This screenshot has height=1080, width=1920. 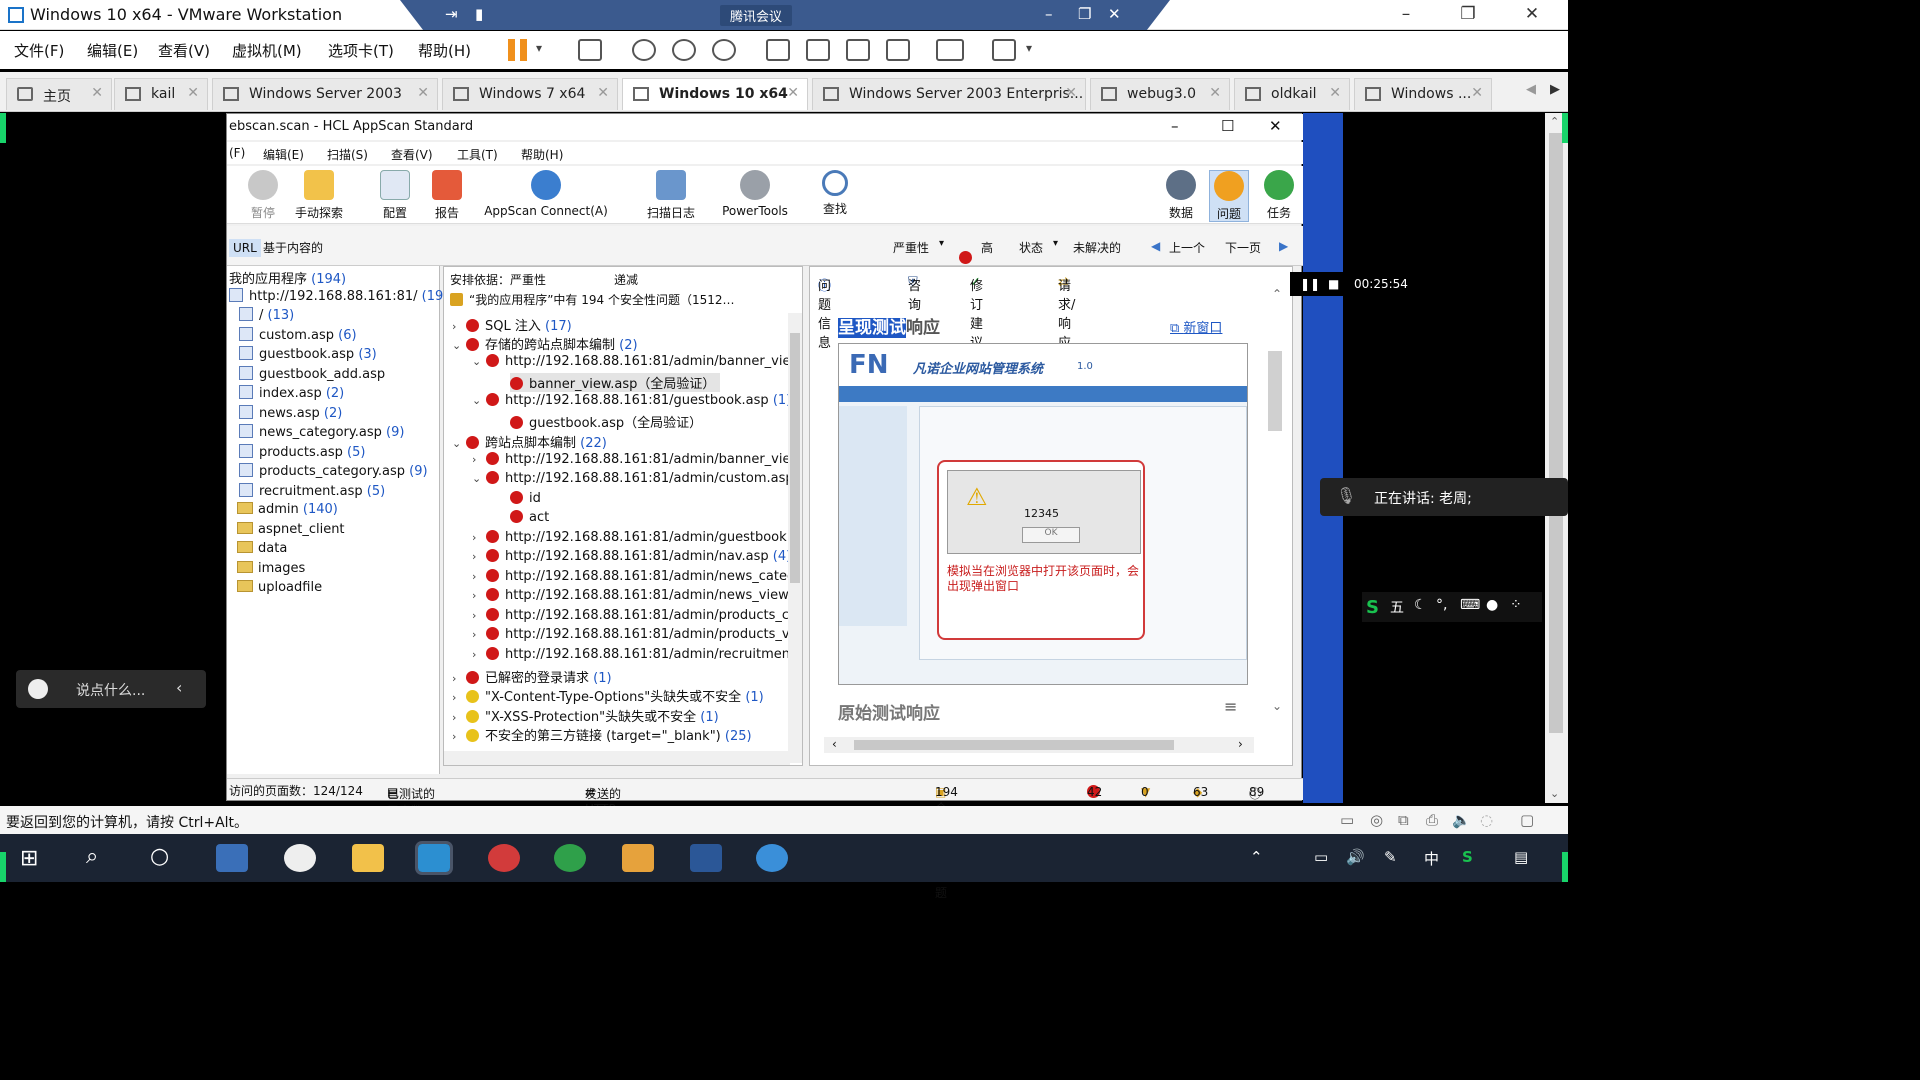 What do you see at coordinates (606, 421) in the screenshot?
I see `issue-param-item: guestbook.asp（全局验证）` at bounding box center [606, 421].